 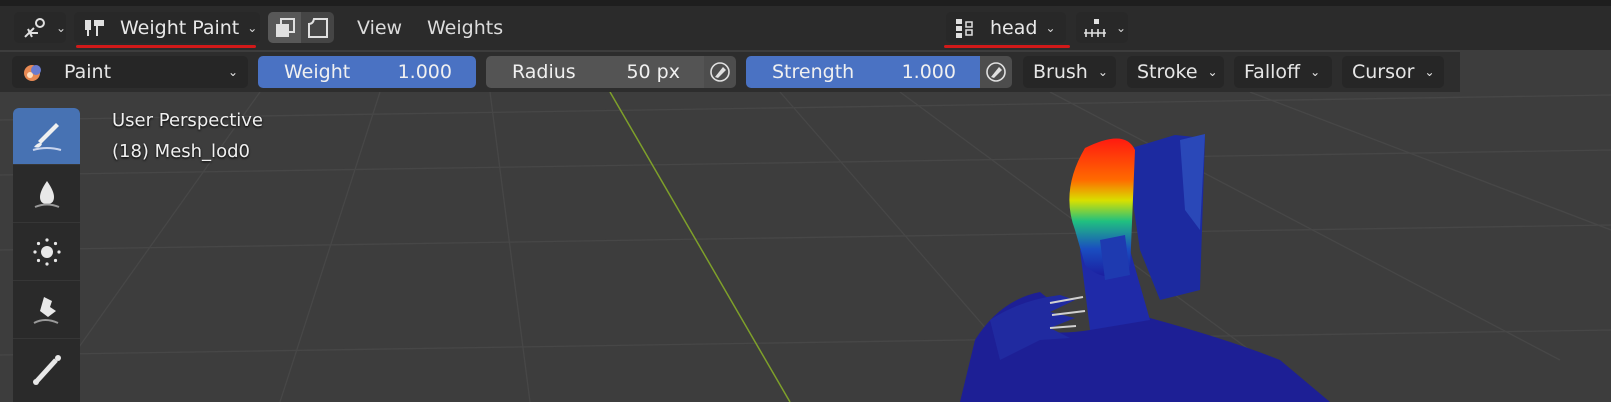 I want to click on tool-blur, so click(x=46, y=194).